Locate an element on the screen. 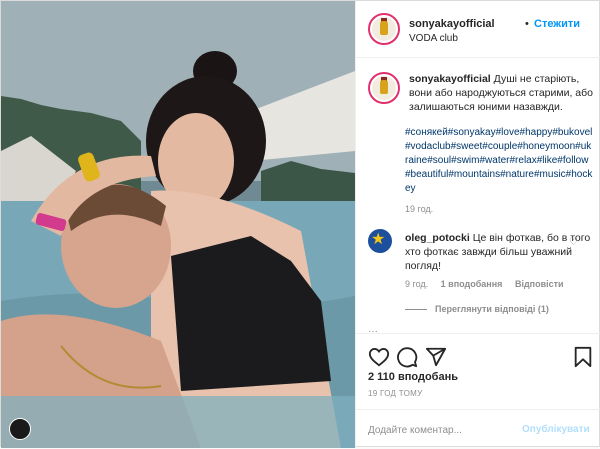 Image resolution: width=600 pixels, height=449 pixels. comment-icon is located at coordinates (407, 357).